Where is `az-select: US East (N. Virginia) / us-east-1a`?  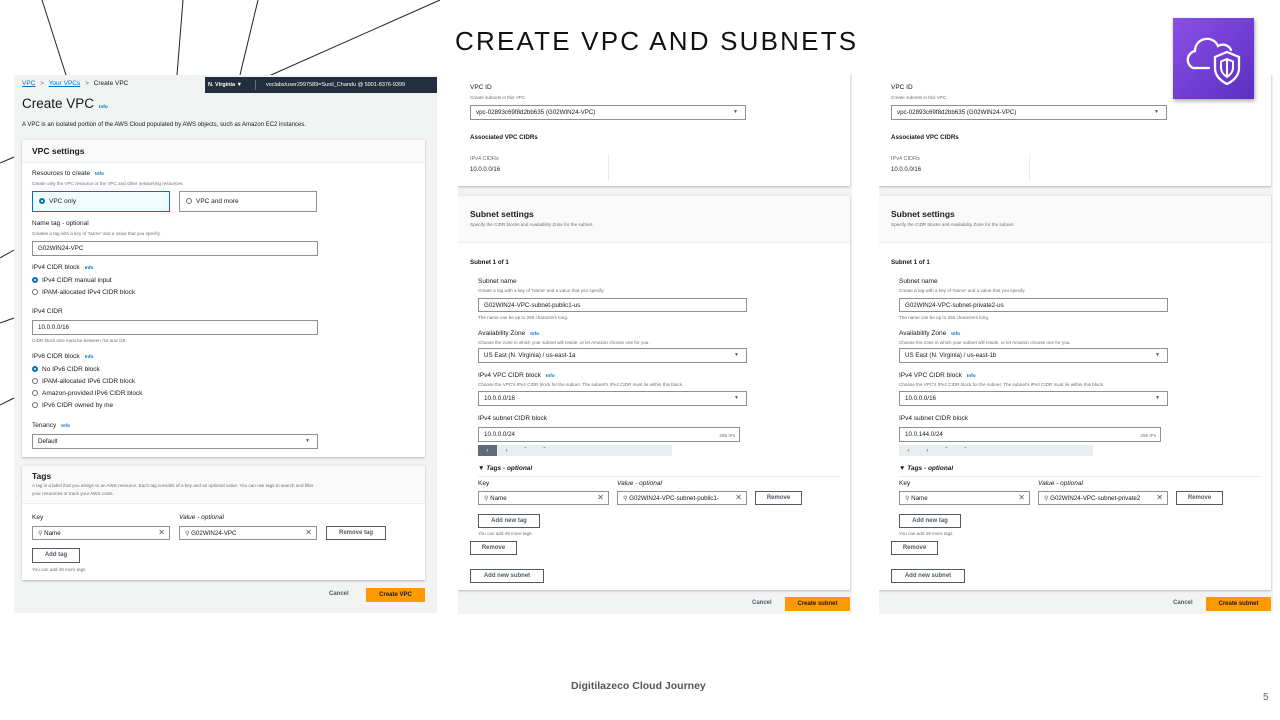 az-select: US East (N. Virginia) / us-east-1a is located at coordinates (612, 355).